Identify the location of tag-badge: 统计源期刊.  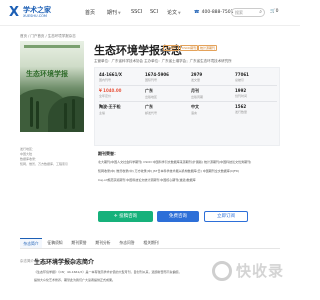
(208, 48).